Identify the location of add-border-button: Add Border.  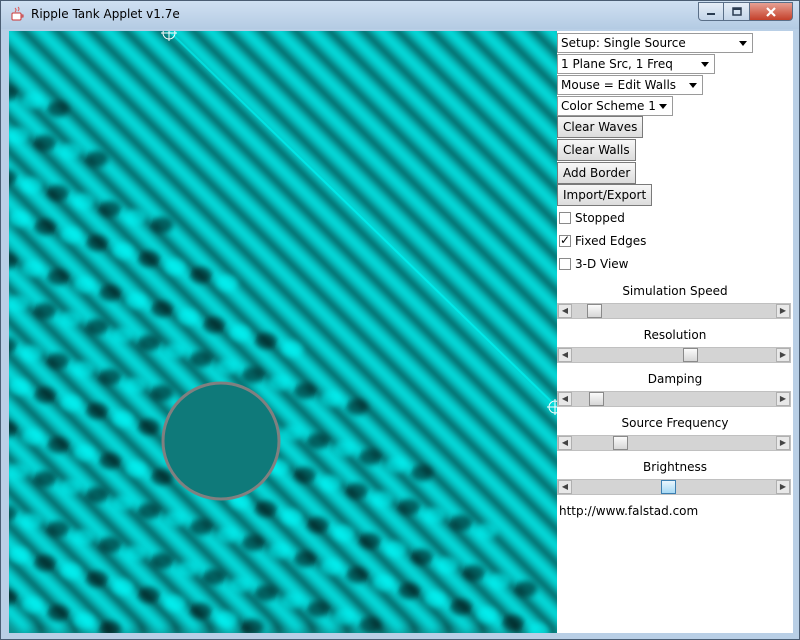
(597, 173).